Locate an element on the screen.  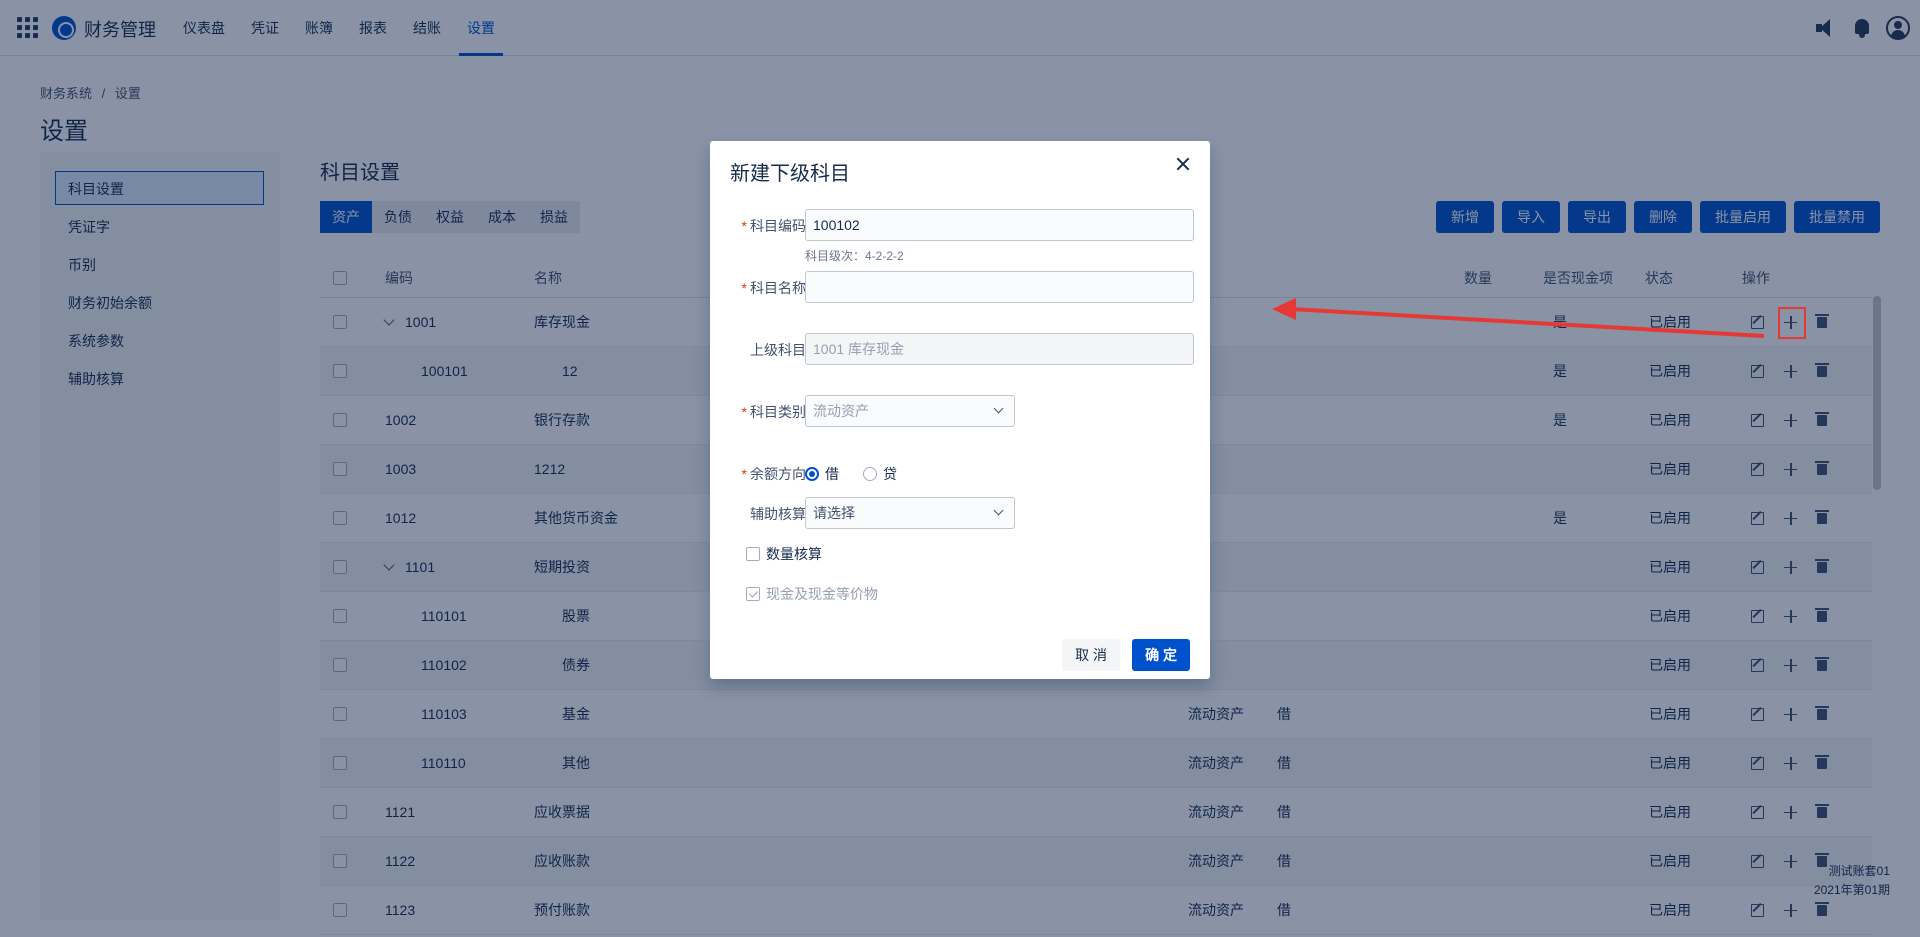
code-label: * 科目编码 is located at coordinates (773, 226).